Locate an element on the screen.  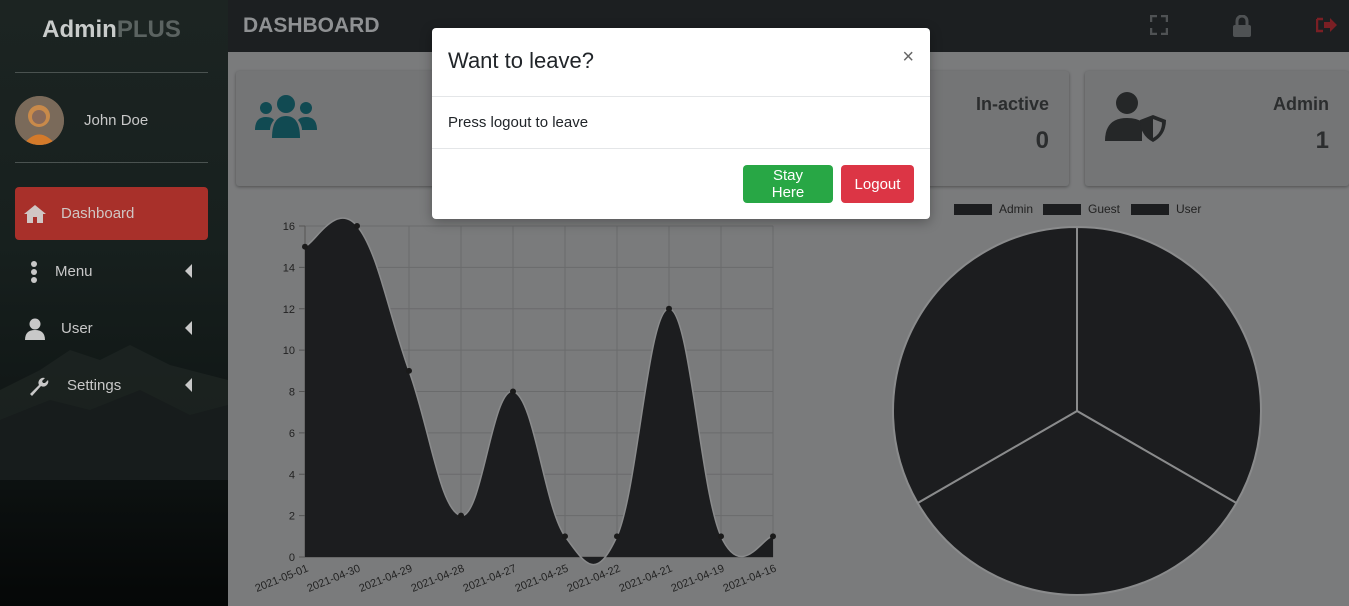
logout-button: Logout is located at coordinates (877, 184).